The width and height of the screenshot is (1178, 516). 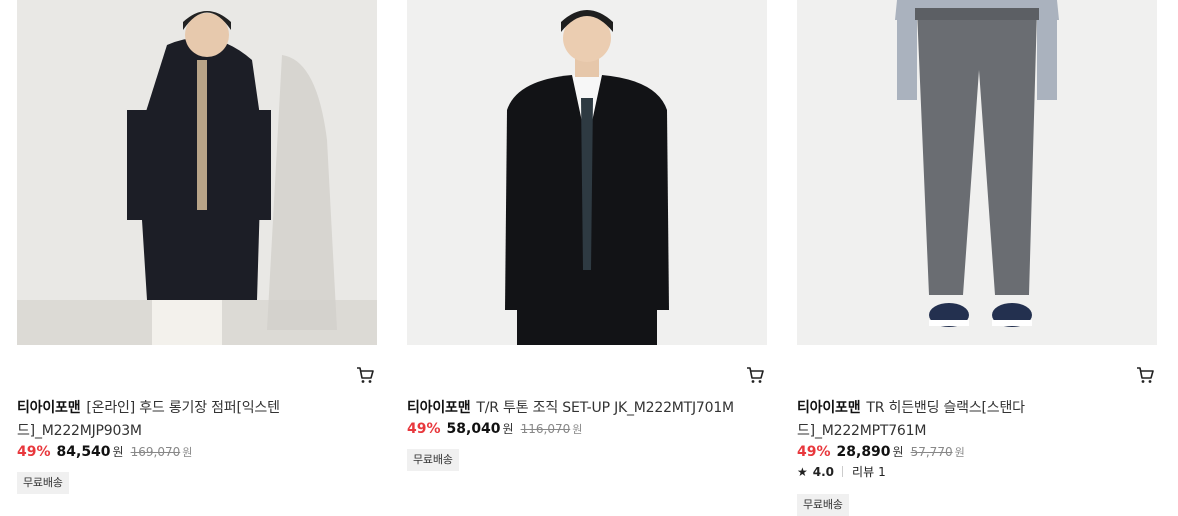 I want to click on divider, so click(x=843, y=471).